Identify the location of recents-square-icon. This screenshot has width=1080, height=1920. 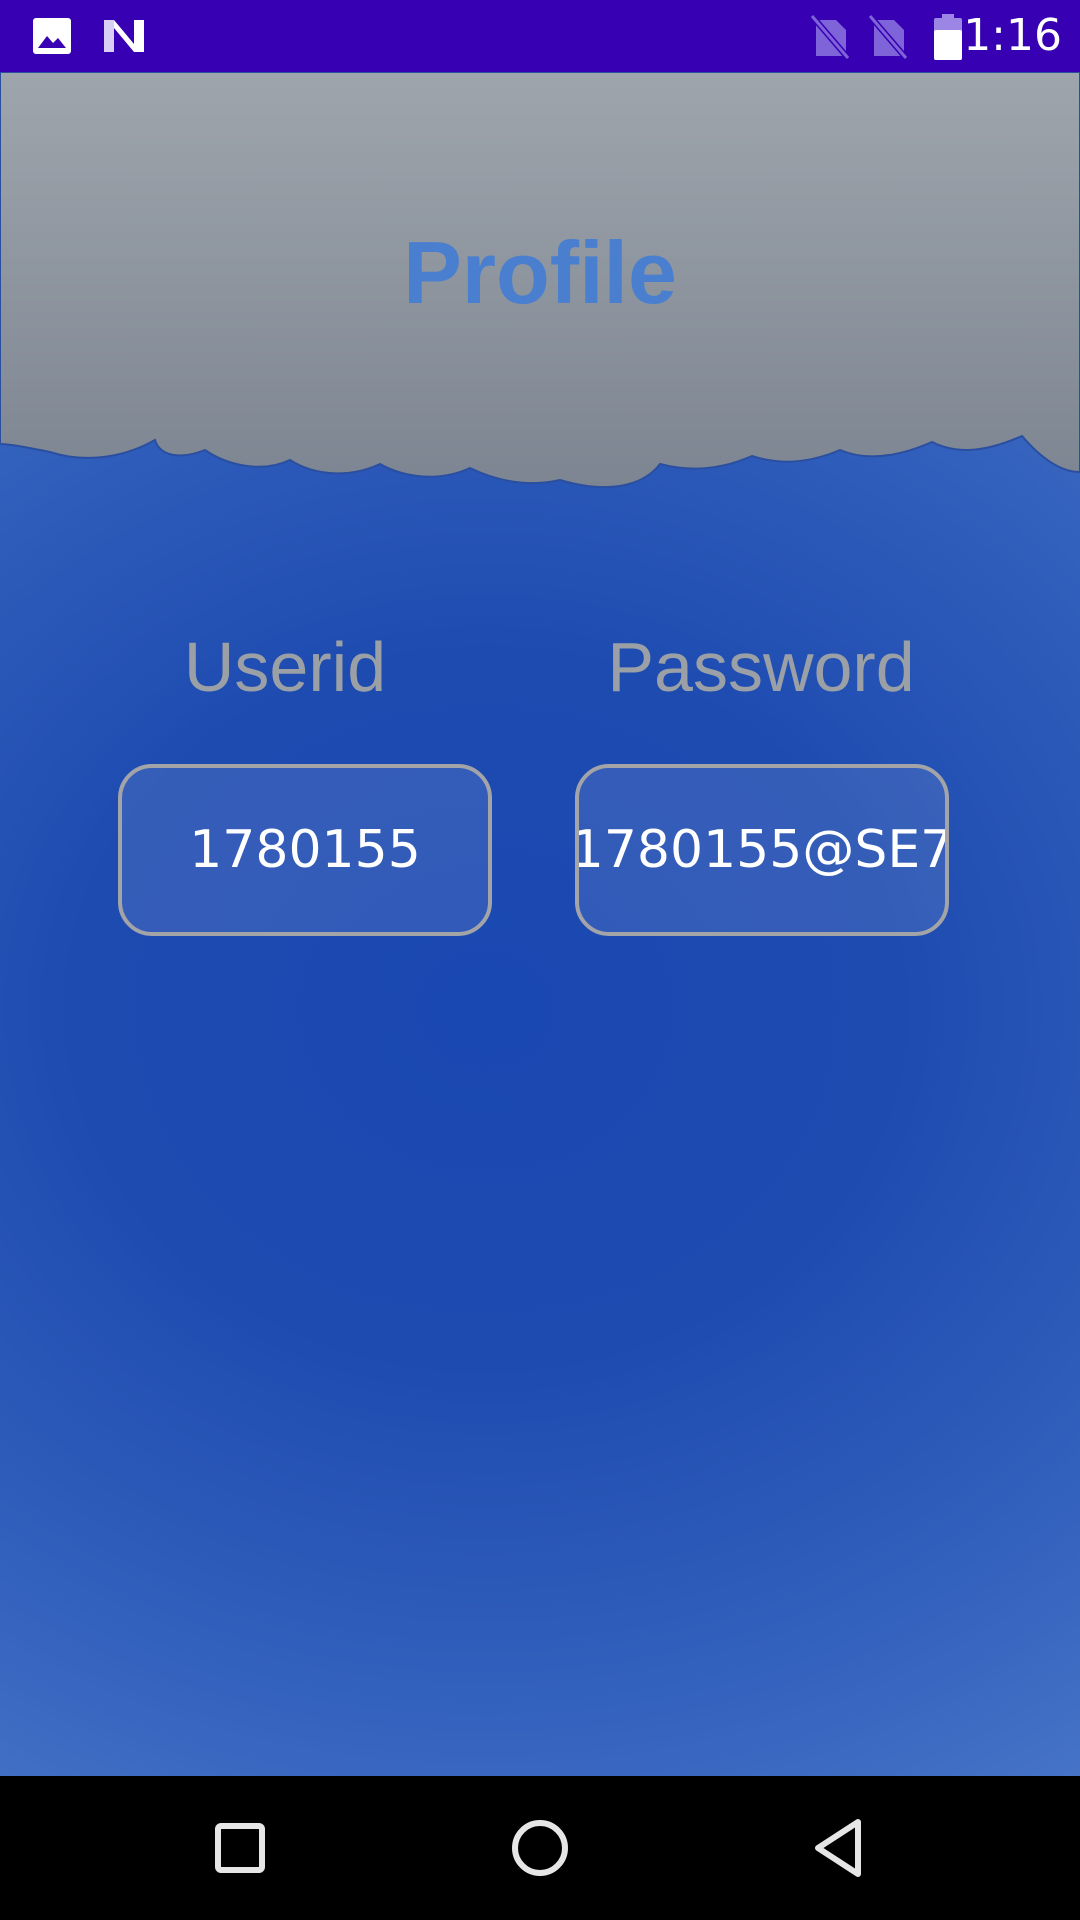
(240, 1848).